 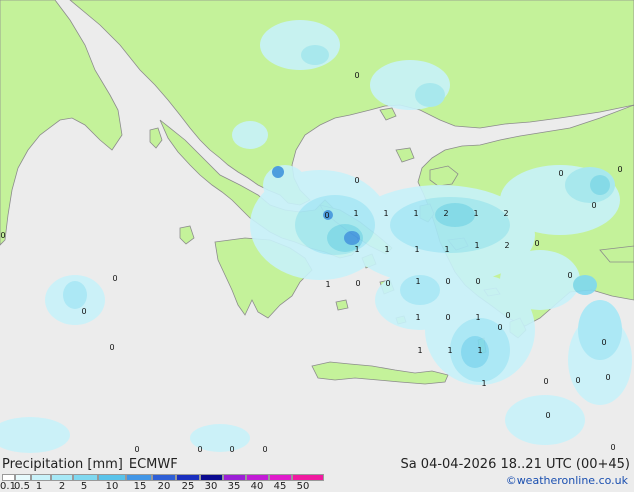 I want to click on credit-link: ©weatheronline.co.uk, so click(x=567, y=480).